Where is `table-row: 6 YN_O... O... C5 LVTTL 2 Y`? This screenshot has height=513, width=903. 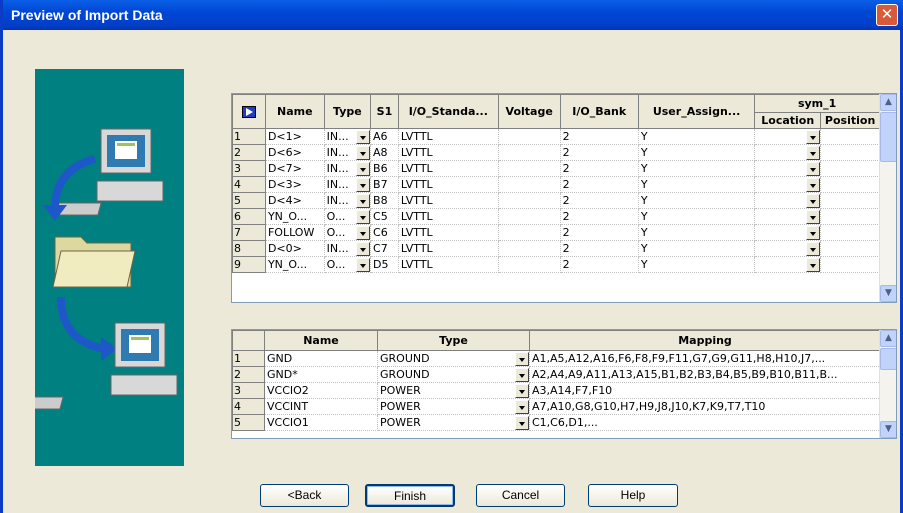
table-row: 6 YN_O... O... C5 LVTTL 2 Y is located at coordinates (556, 216).